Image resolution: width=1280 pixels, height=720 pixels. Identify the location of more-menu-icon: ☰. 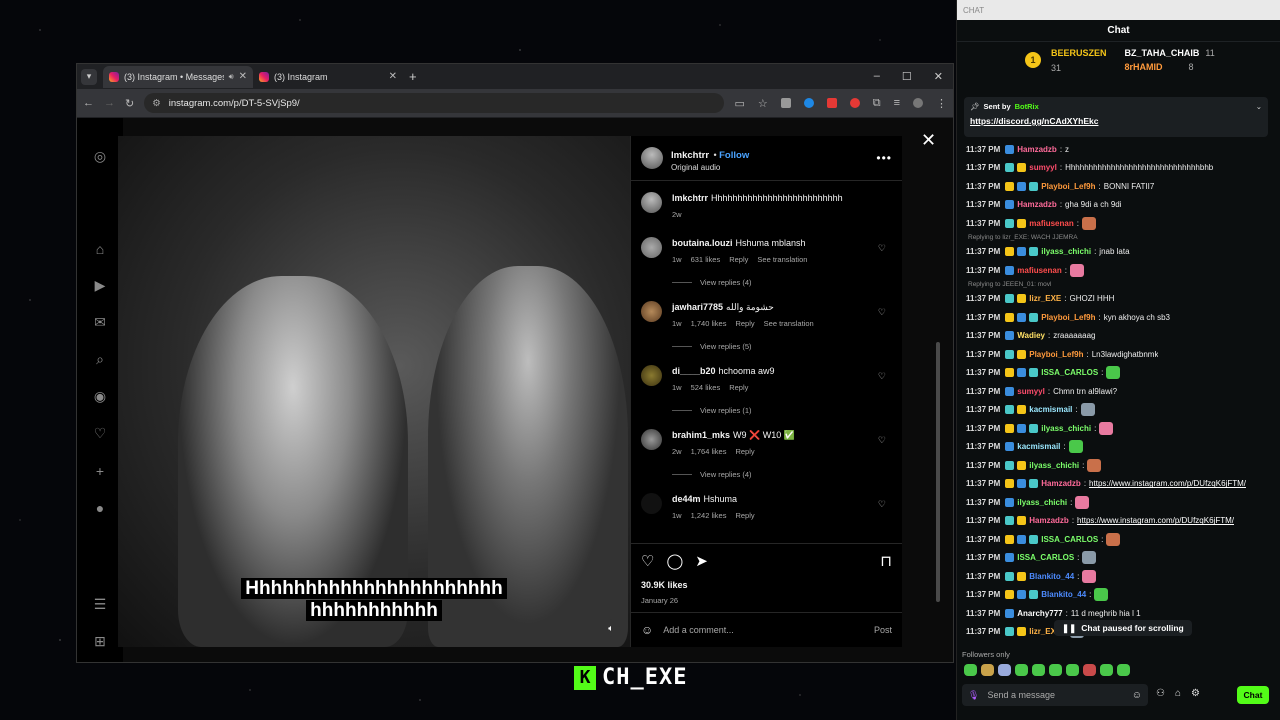
(100, 604).